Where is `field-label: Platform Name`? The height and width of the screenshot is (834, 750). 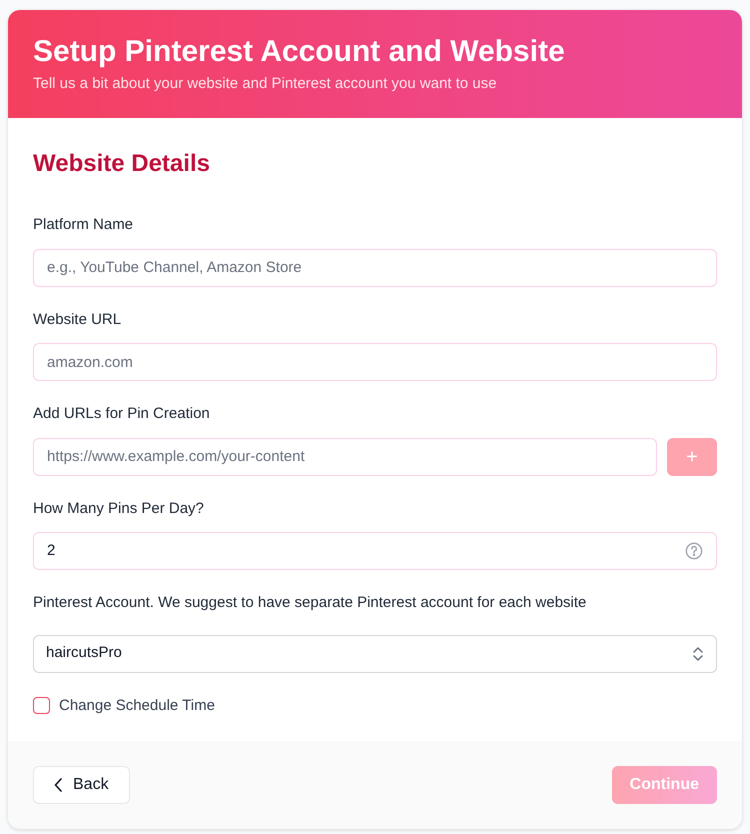 field-label: Platform Name is located at coordinates (83, 225).